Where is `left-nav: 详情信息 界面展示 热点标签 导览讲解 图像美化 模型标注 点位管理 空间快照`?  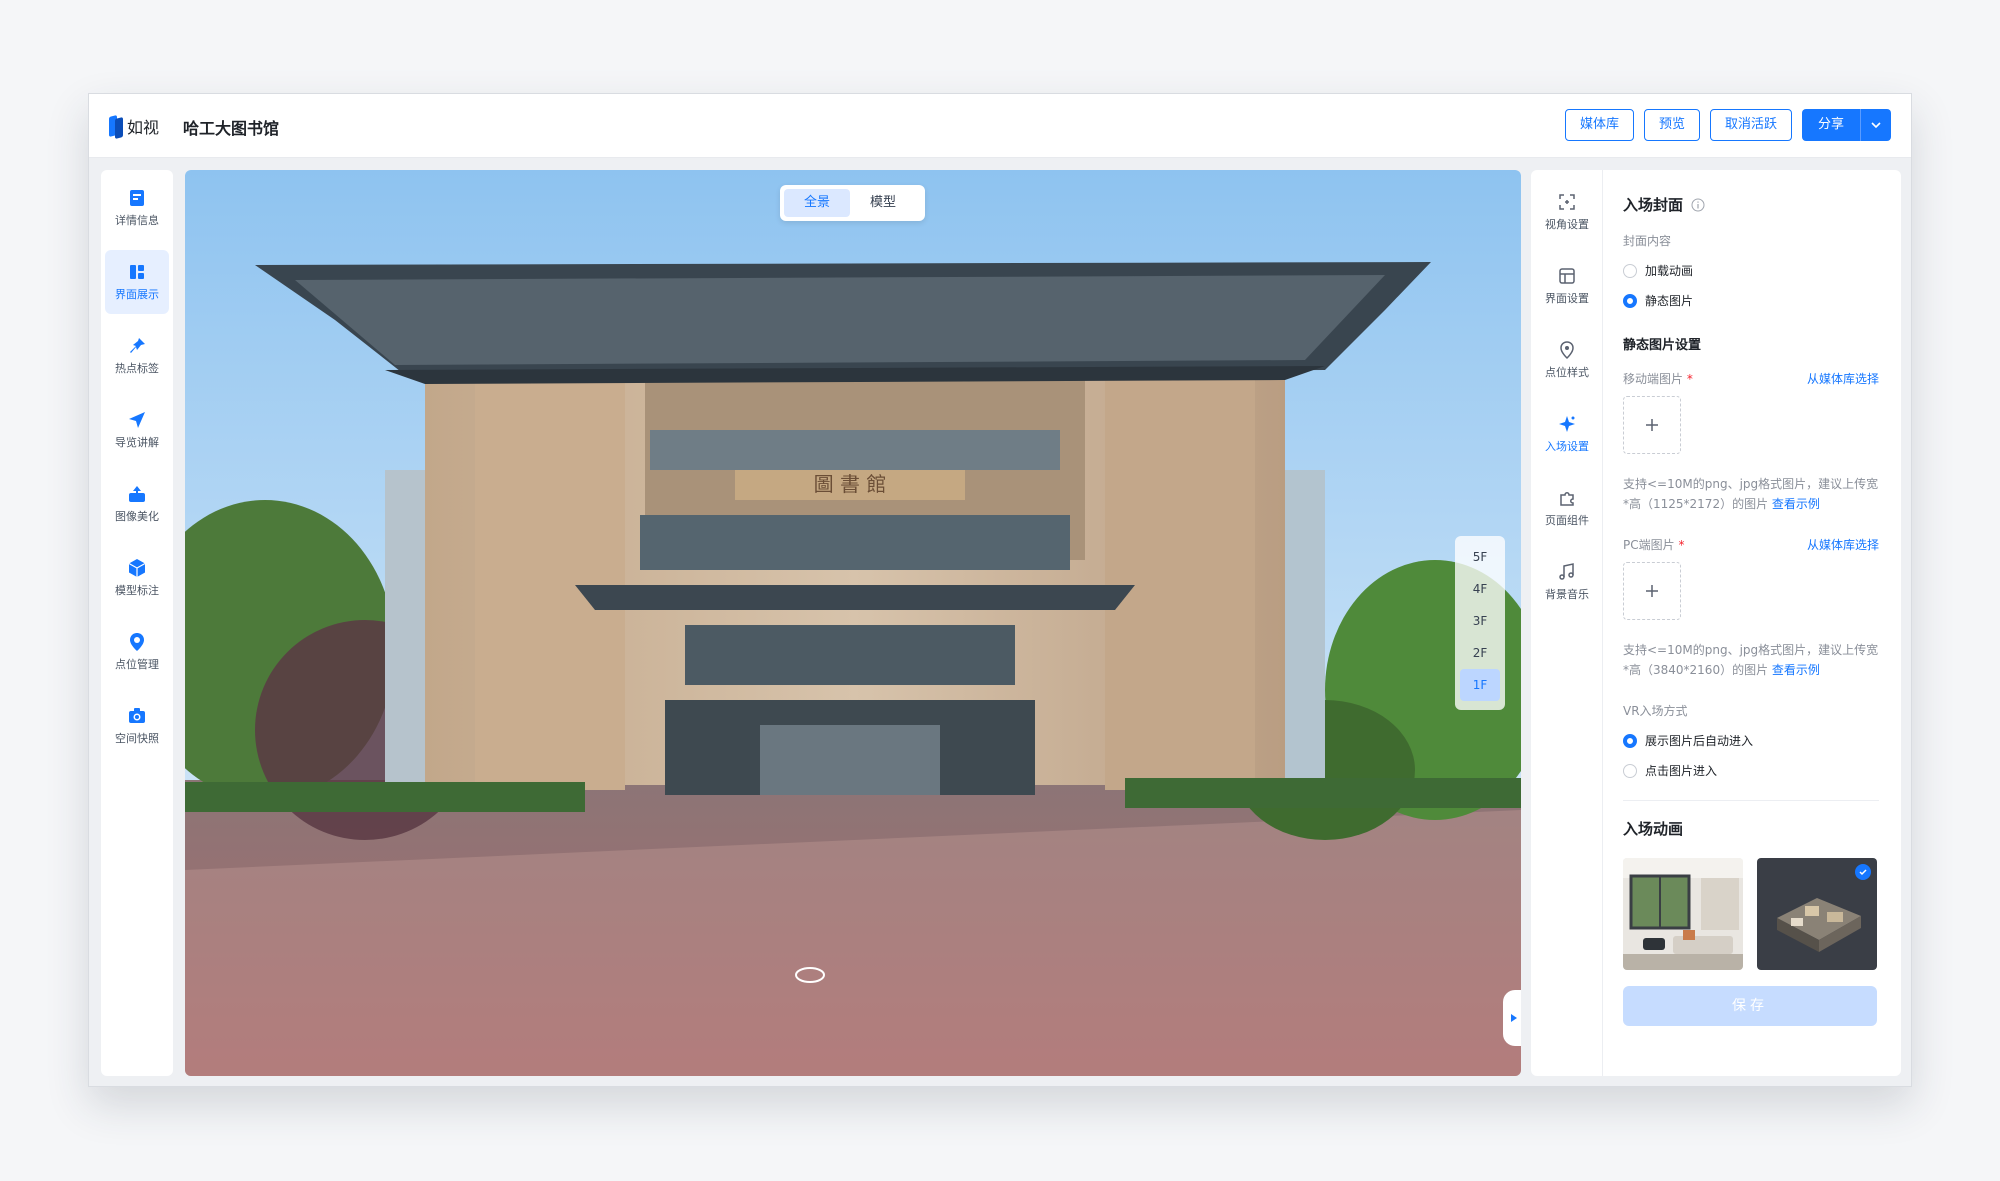
left-nav: 详情信息 界面展示 热点标签 导览讲解 图像美化 模型标注 点位管理 空间快照 is located at coordinates (137, 623).